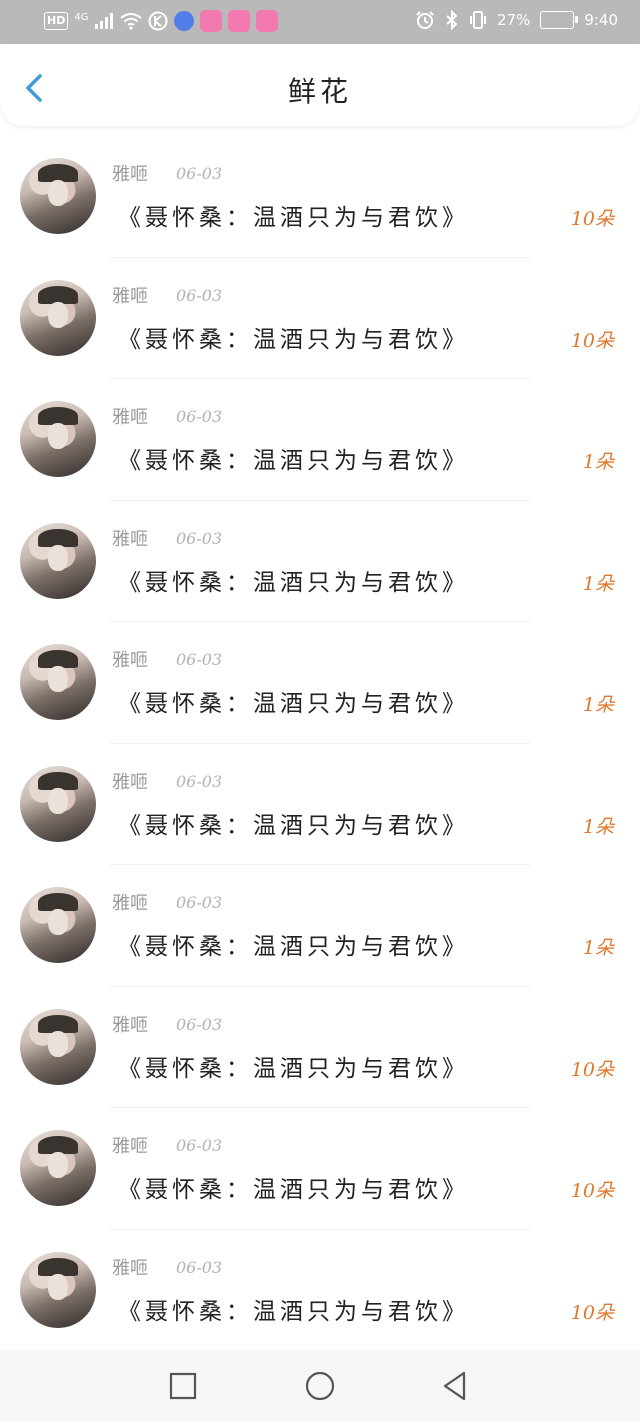 The image size is (640, 1422). I want to click on recent-apps-button, so click(183, 1386).